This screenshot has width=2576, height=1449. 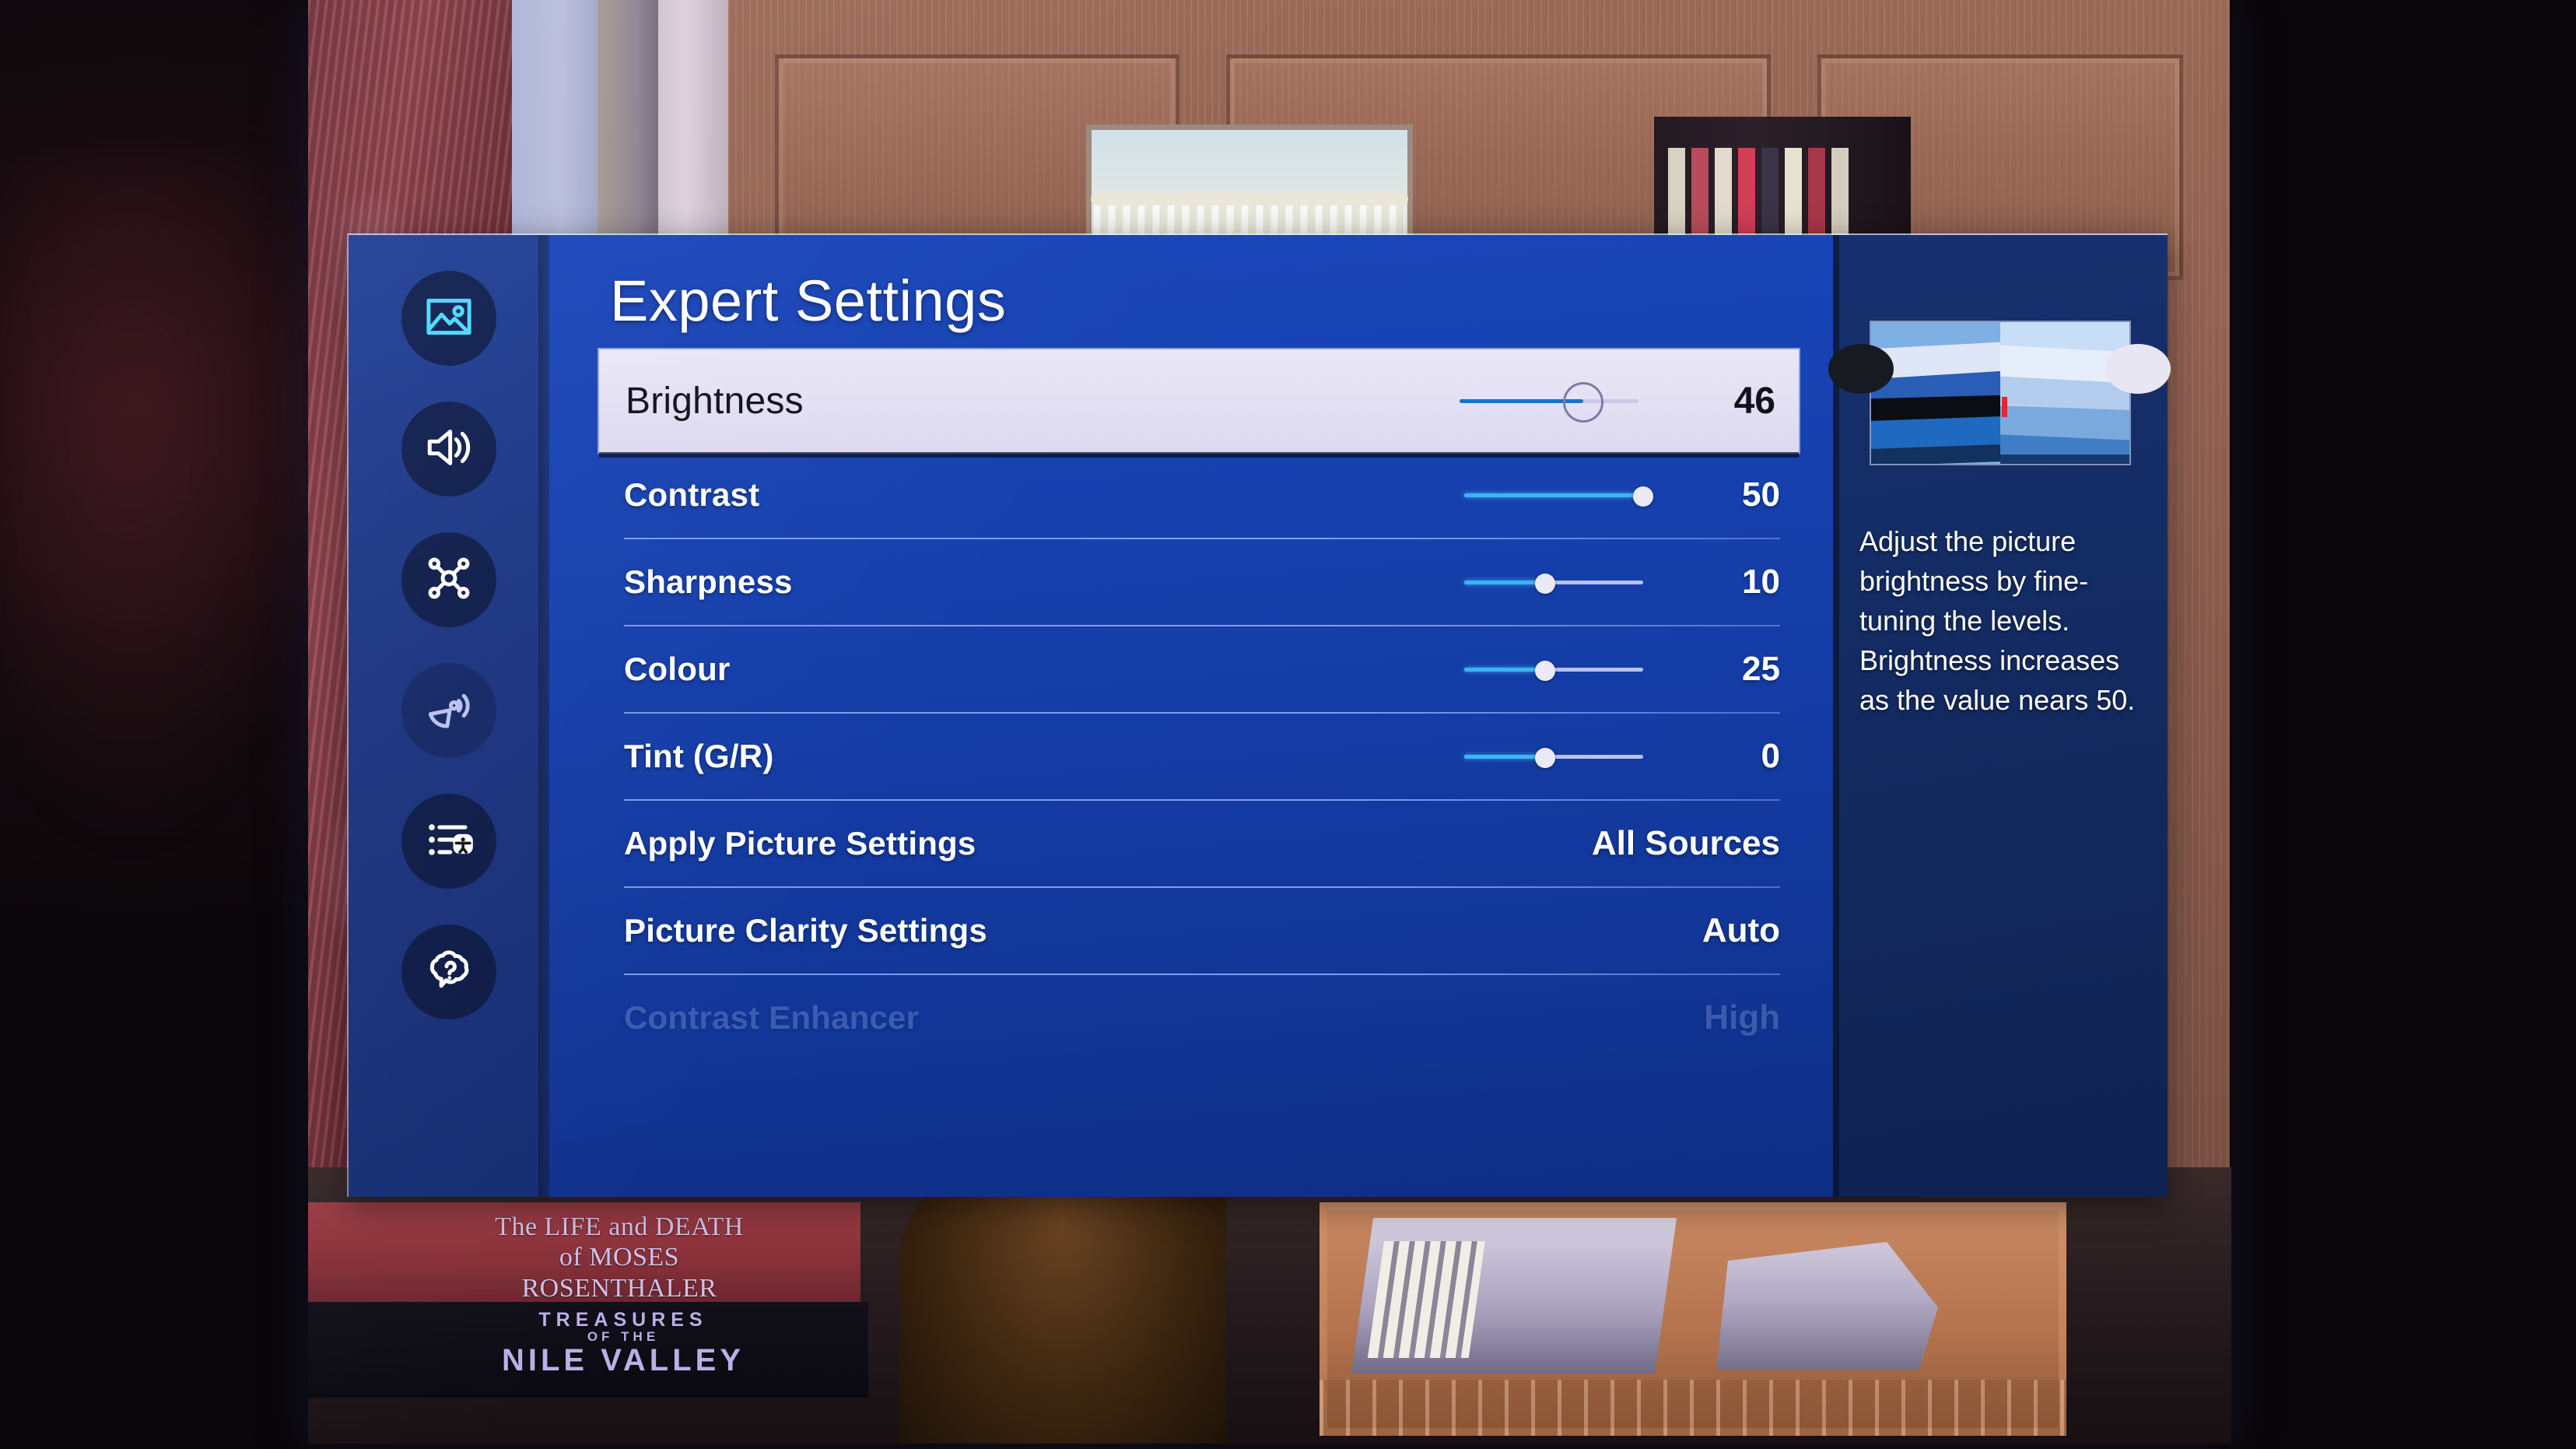 What do you see at coordinates (1188, 756) in the screenshot?
I see `setting-row-tint: Tint (G/R) 0` at bounding box center [1188, 756].